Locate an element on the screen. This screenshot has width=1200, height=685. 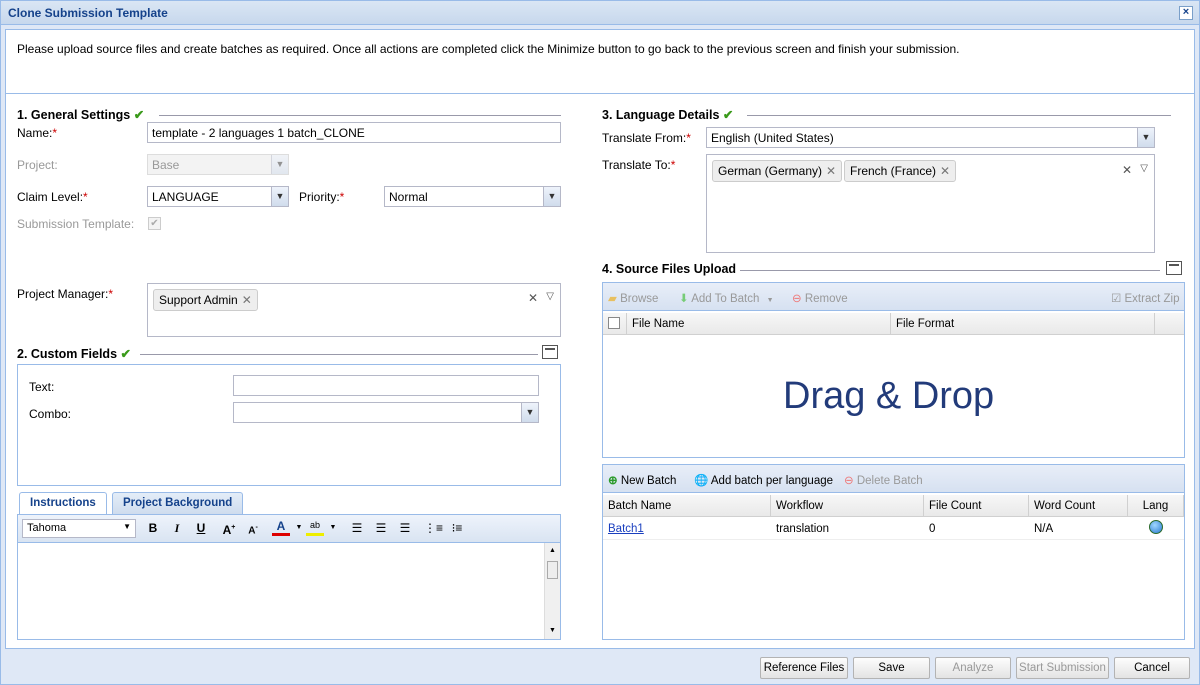
font-size-up-icon: A+ is located at coordinates (229, 528).